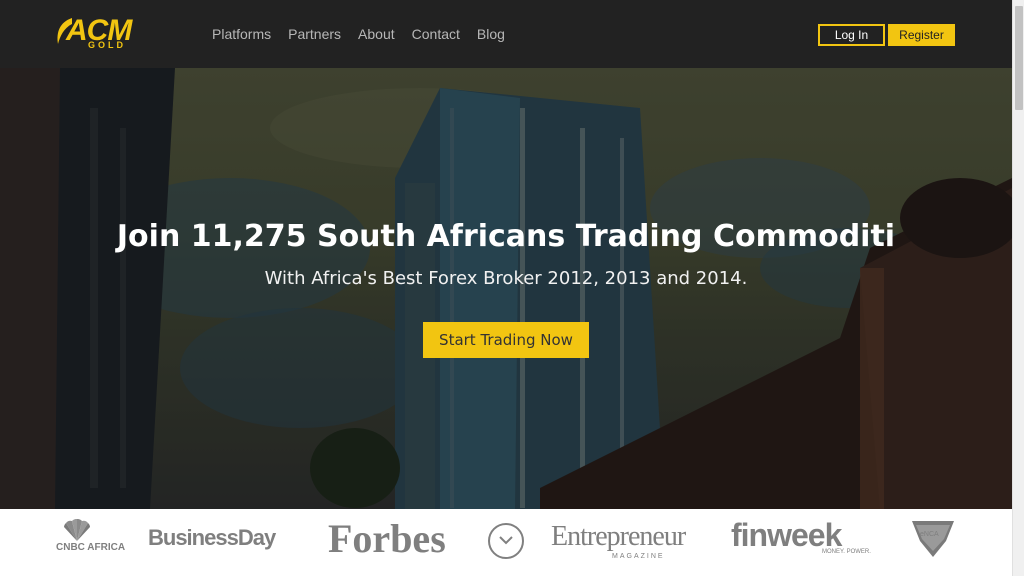 The image size is (1024, 576). I want to click on start-trading-button: Start Trading Now, so click(506, 340).